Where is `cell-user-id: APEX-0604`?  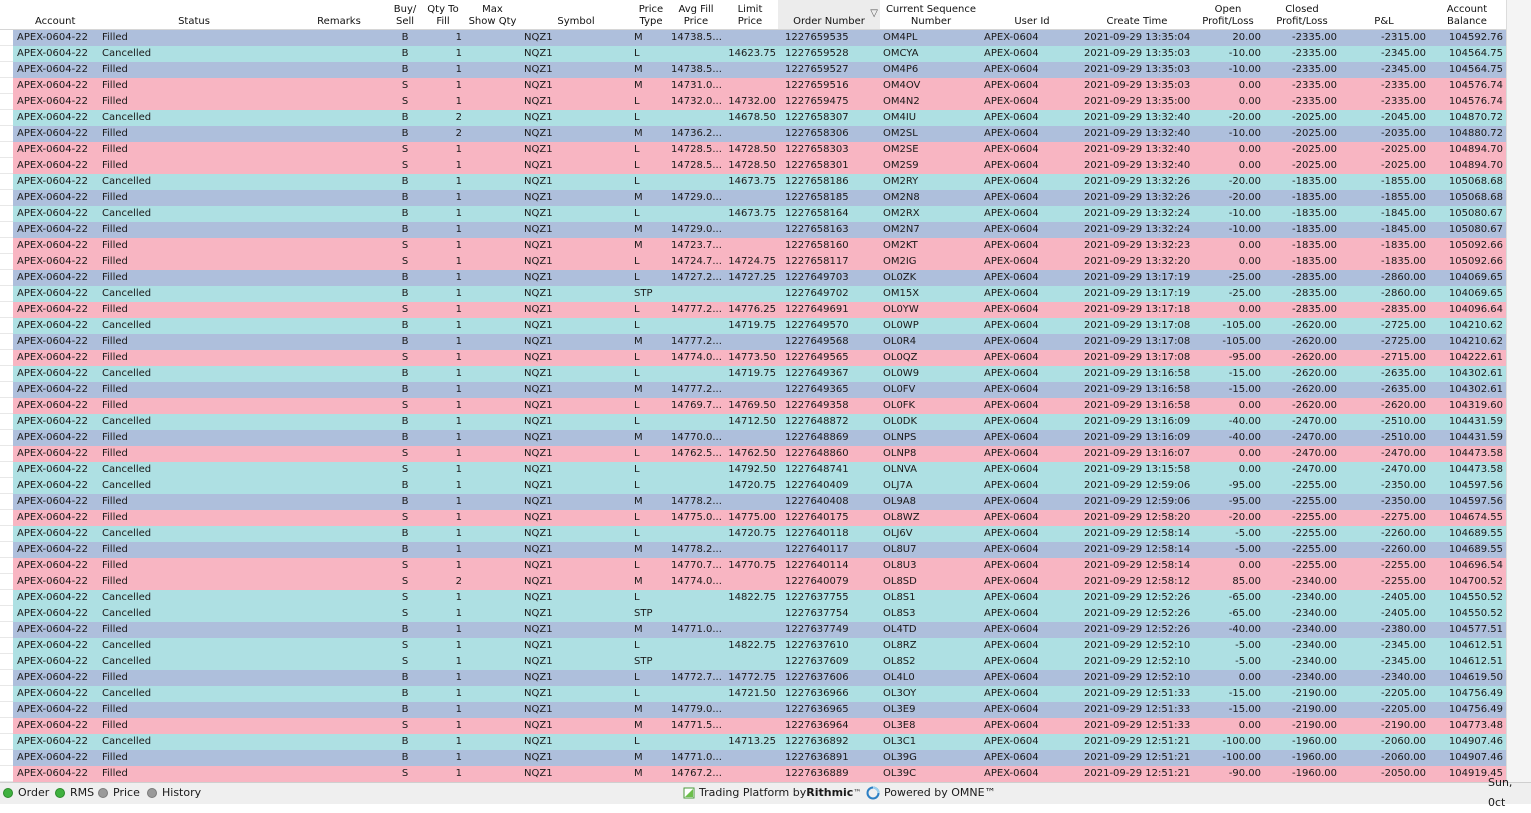 cell-user-id: APEX-0604 is located at coordinates (1011, 101).